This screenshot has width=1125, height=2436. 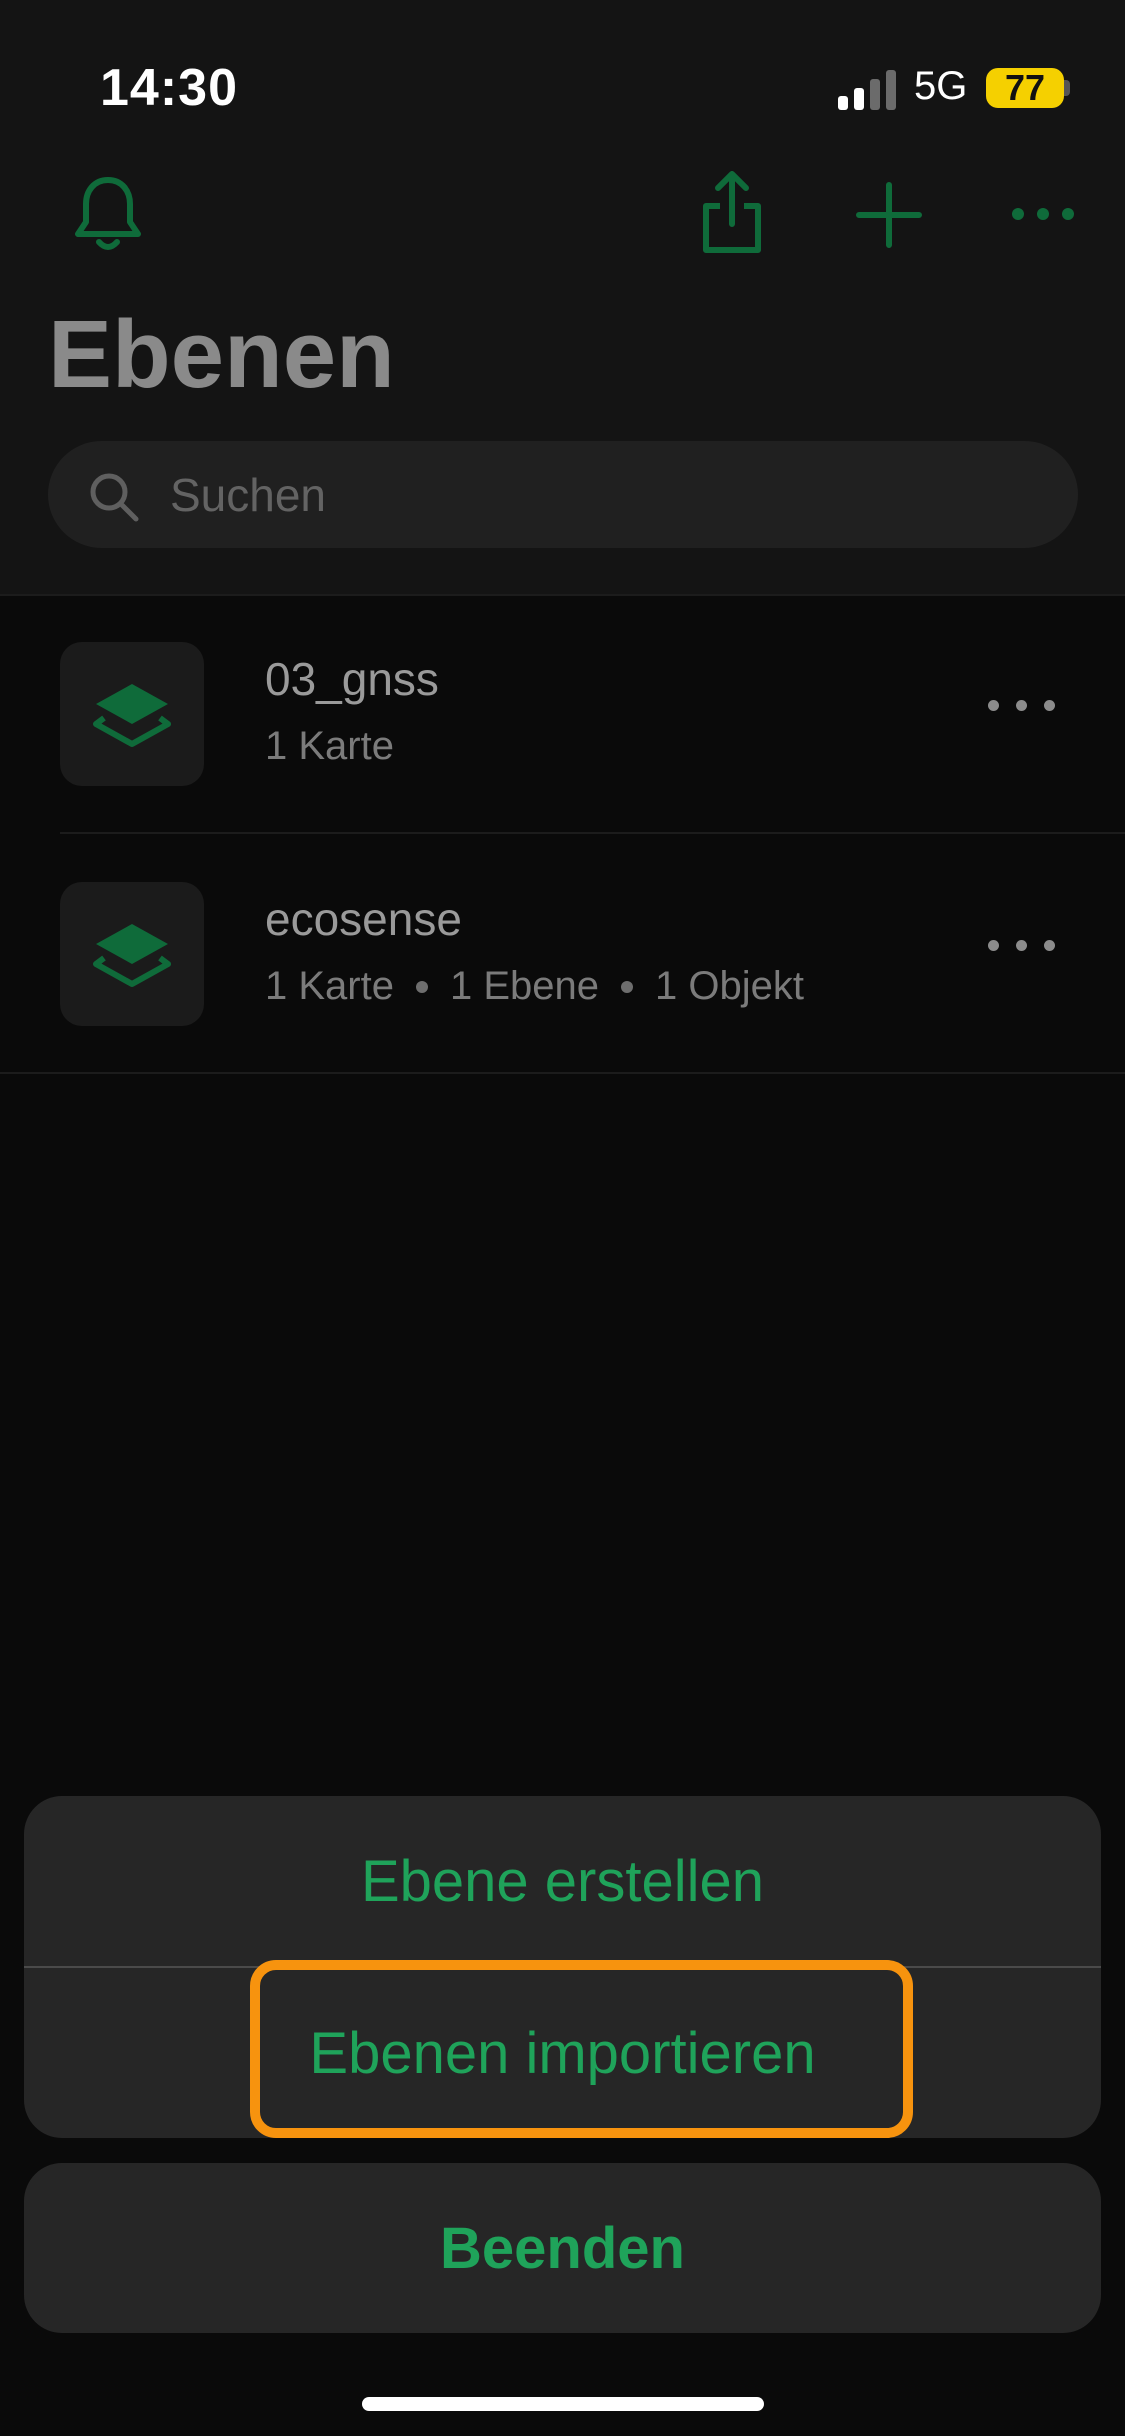 I want to click on list-bottom-divider, so click(x=562, y=1073).